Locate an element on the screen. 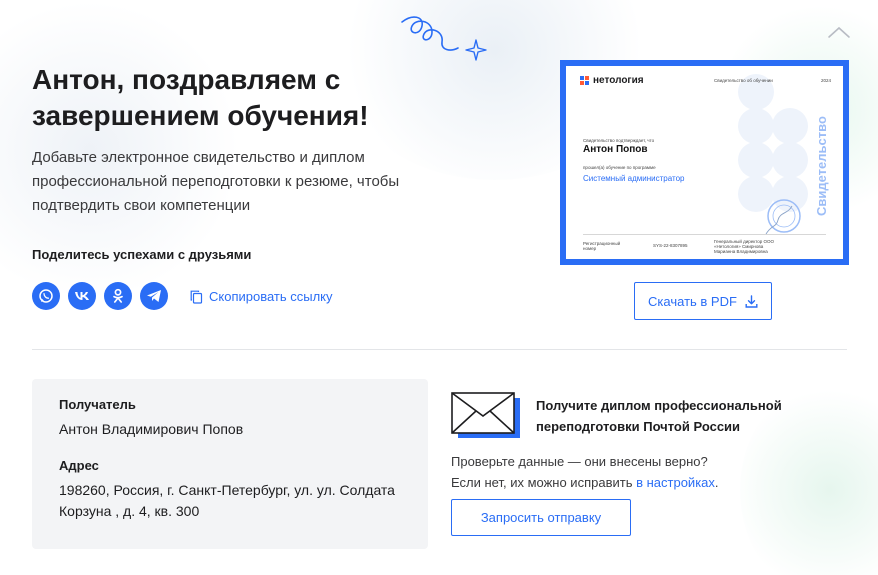 Image resolution: width=878 pixels, height=575 pixels. download-pdf-button: Скачать в PDF is located at coordinates (703, 301).